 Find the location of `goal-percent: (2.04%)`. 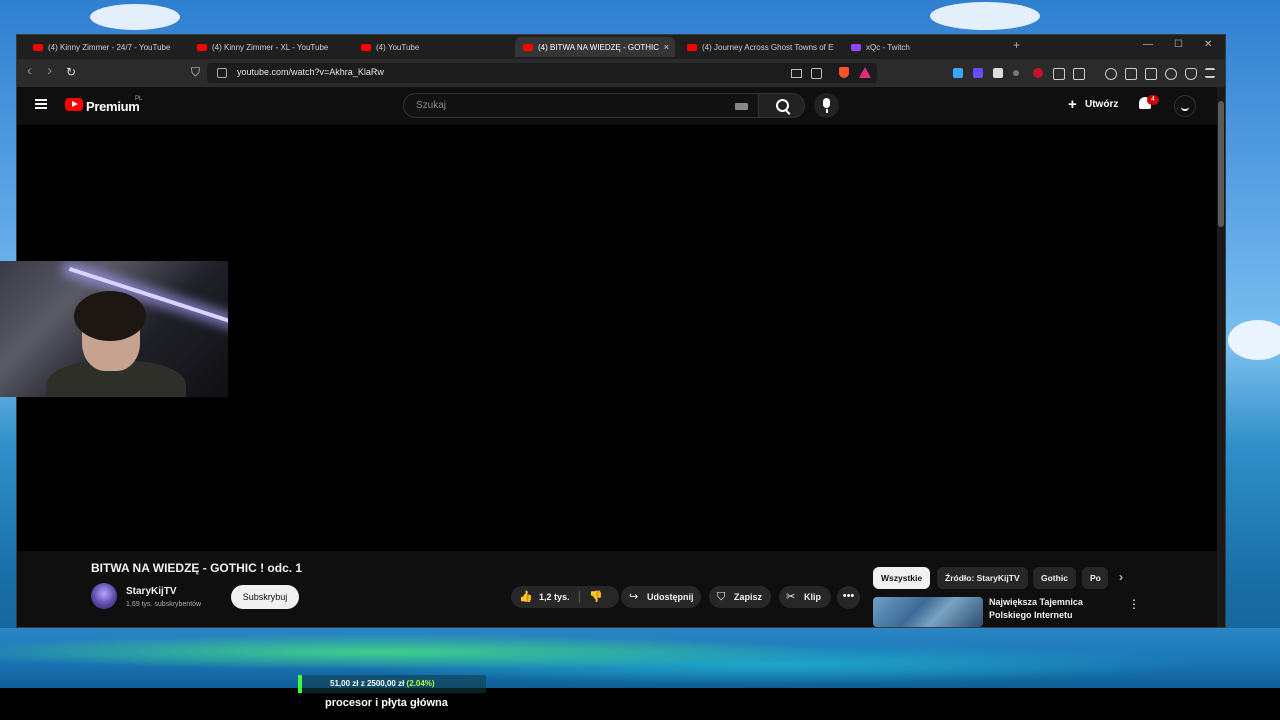

goal-percent: (2.04%) is located at coordinates (420, 683).